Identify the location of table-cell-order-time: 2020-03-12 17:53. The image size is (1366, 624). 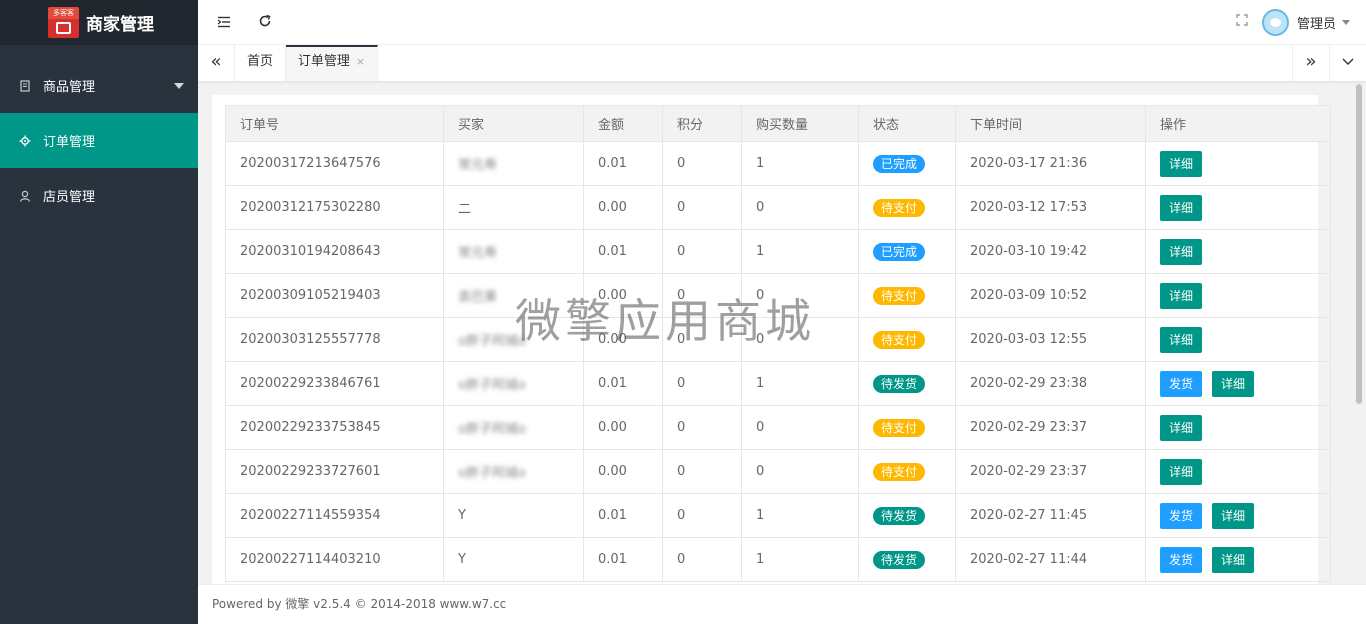
(1050, 207).